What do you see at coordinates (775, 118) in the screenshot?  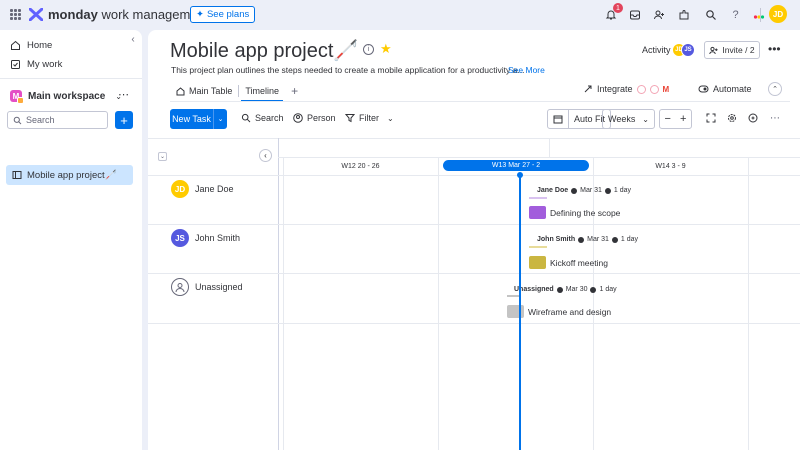 I see `more-options-icon: ⋯` at bounding box center [775, 118].